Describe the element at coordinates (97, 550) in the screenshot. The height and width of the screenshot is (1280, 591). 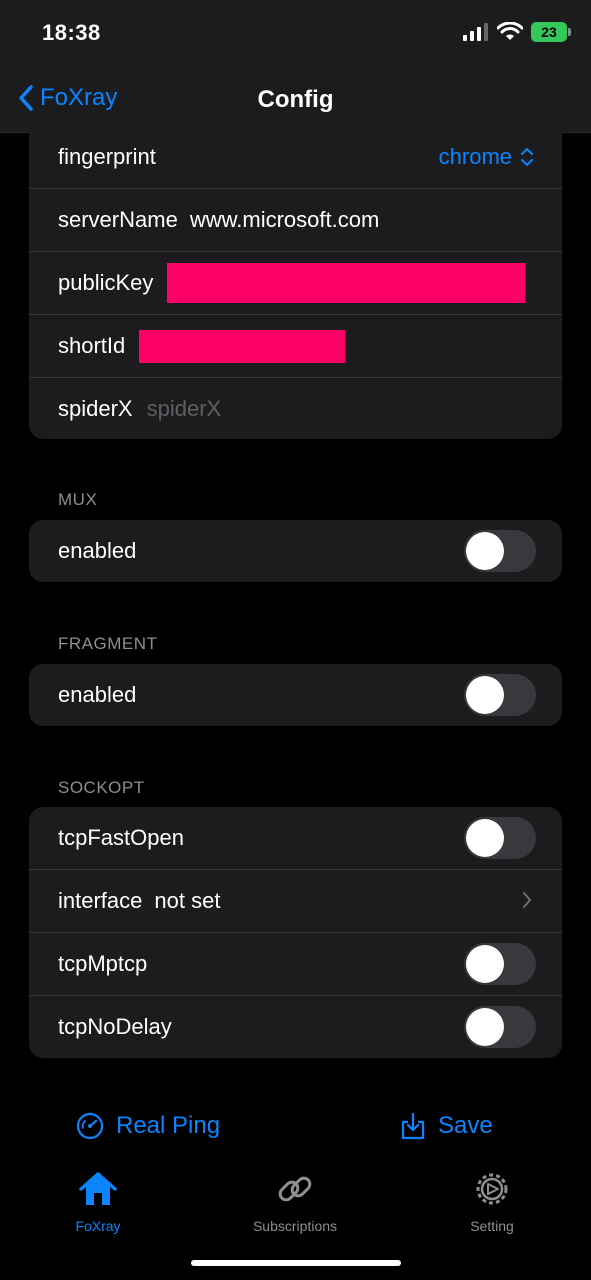
I see `mux-enabled-label: enabled` at that location.